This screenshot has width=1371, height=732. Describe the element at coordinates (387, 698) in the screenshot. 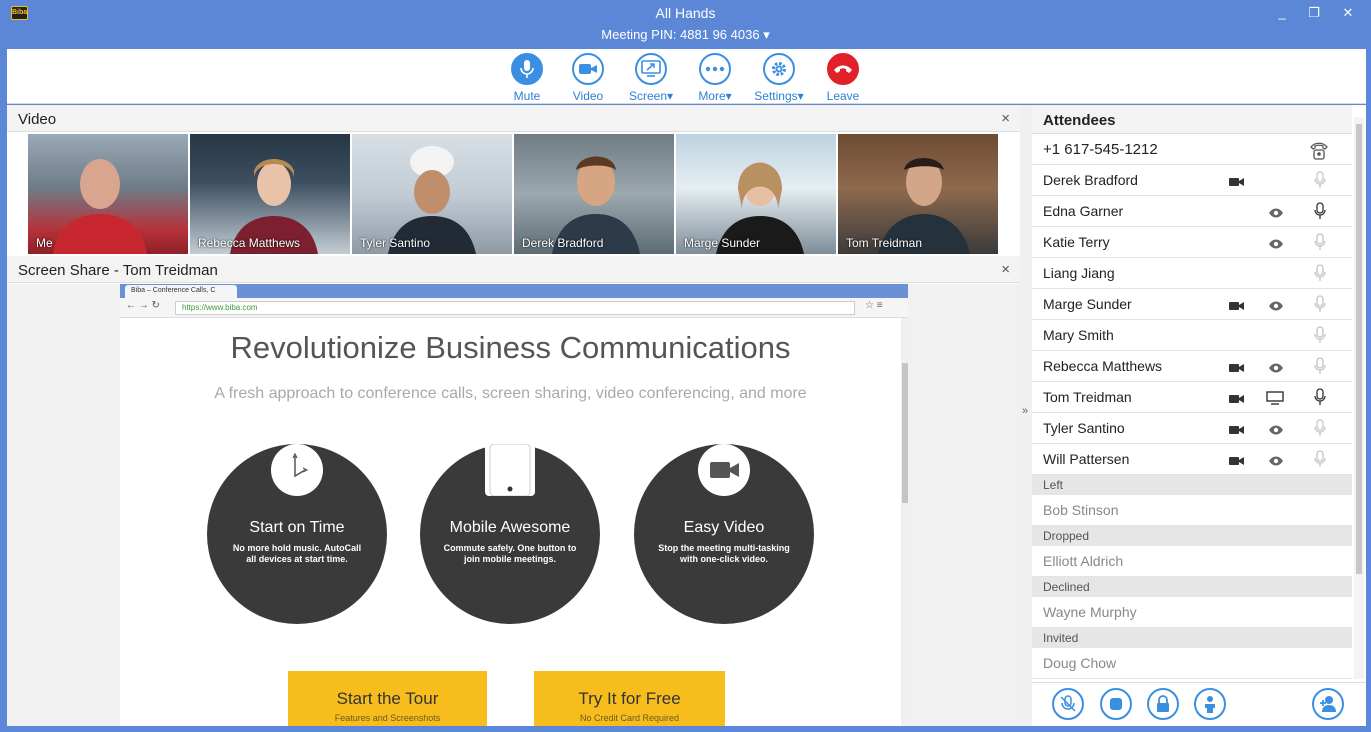

I see `cta-main: Start the Tour` at that location.